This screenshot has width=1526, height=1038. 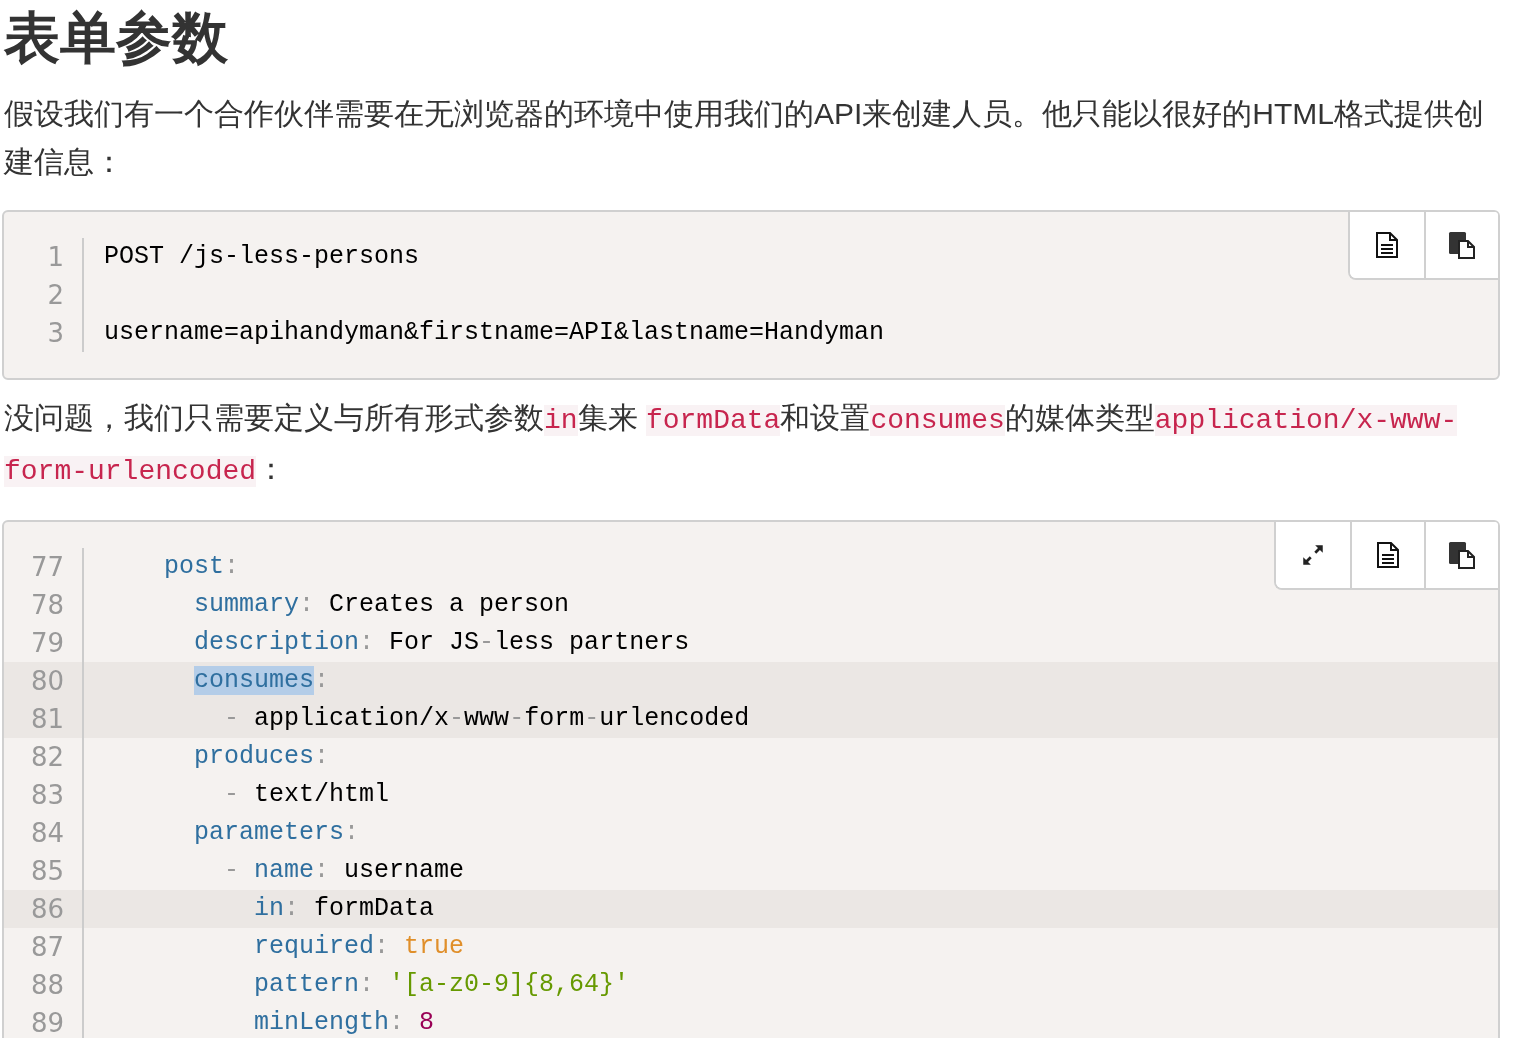 What do you see at coordinates (47, 643) in the screenshot?
I see `line-number: 79` at bounding box center [47, 643].